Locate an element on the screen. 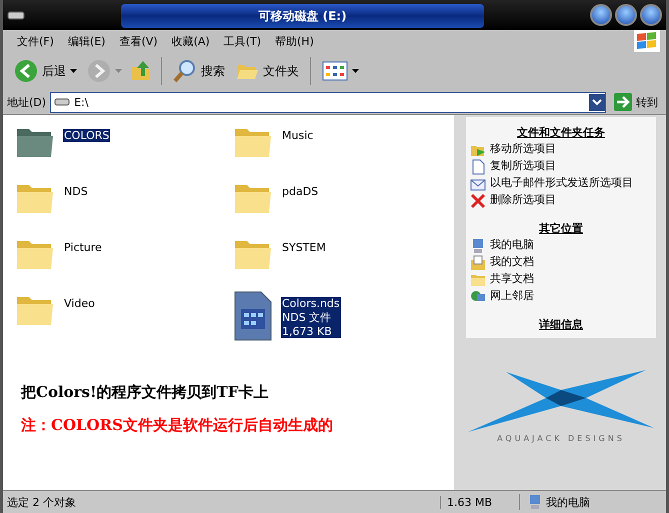  section-title: 其它位置 is located at coordinates (561, 228).